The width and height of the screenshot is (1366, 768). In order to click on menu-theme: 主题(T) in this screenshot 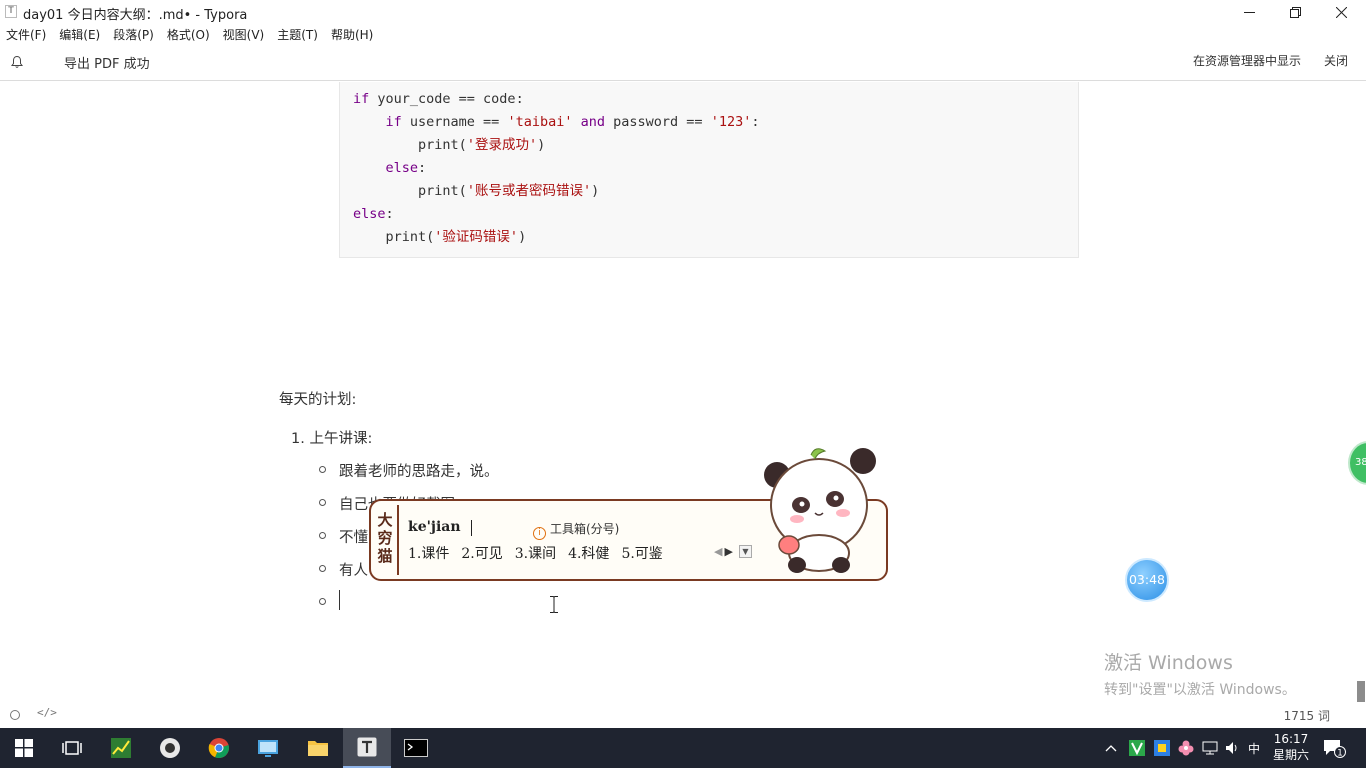, I will do `click(297, 34)`.